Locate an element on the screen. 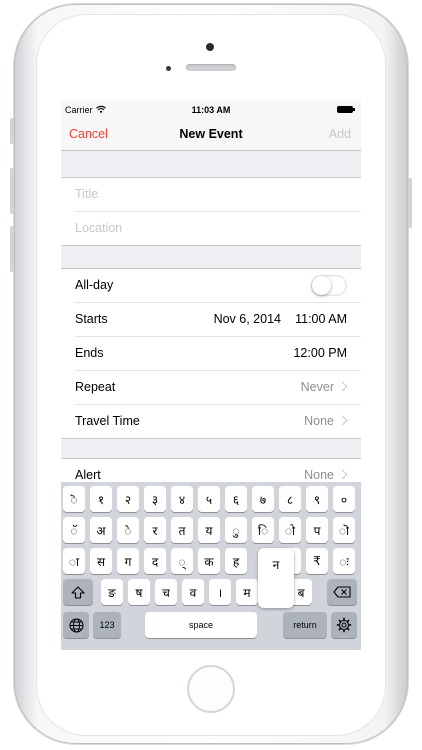 This screenshot has width=422, height=750. ends-label: Ends is located at coordinates (89, 353).